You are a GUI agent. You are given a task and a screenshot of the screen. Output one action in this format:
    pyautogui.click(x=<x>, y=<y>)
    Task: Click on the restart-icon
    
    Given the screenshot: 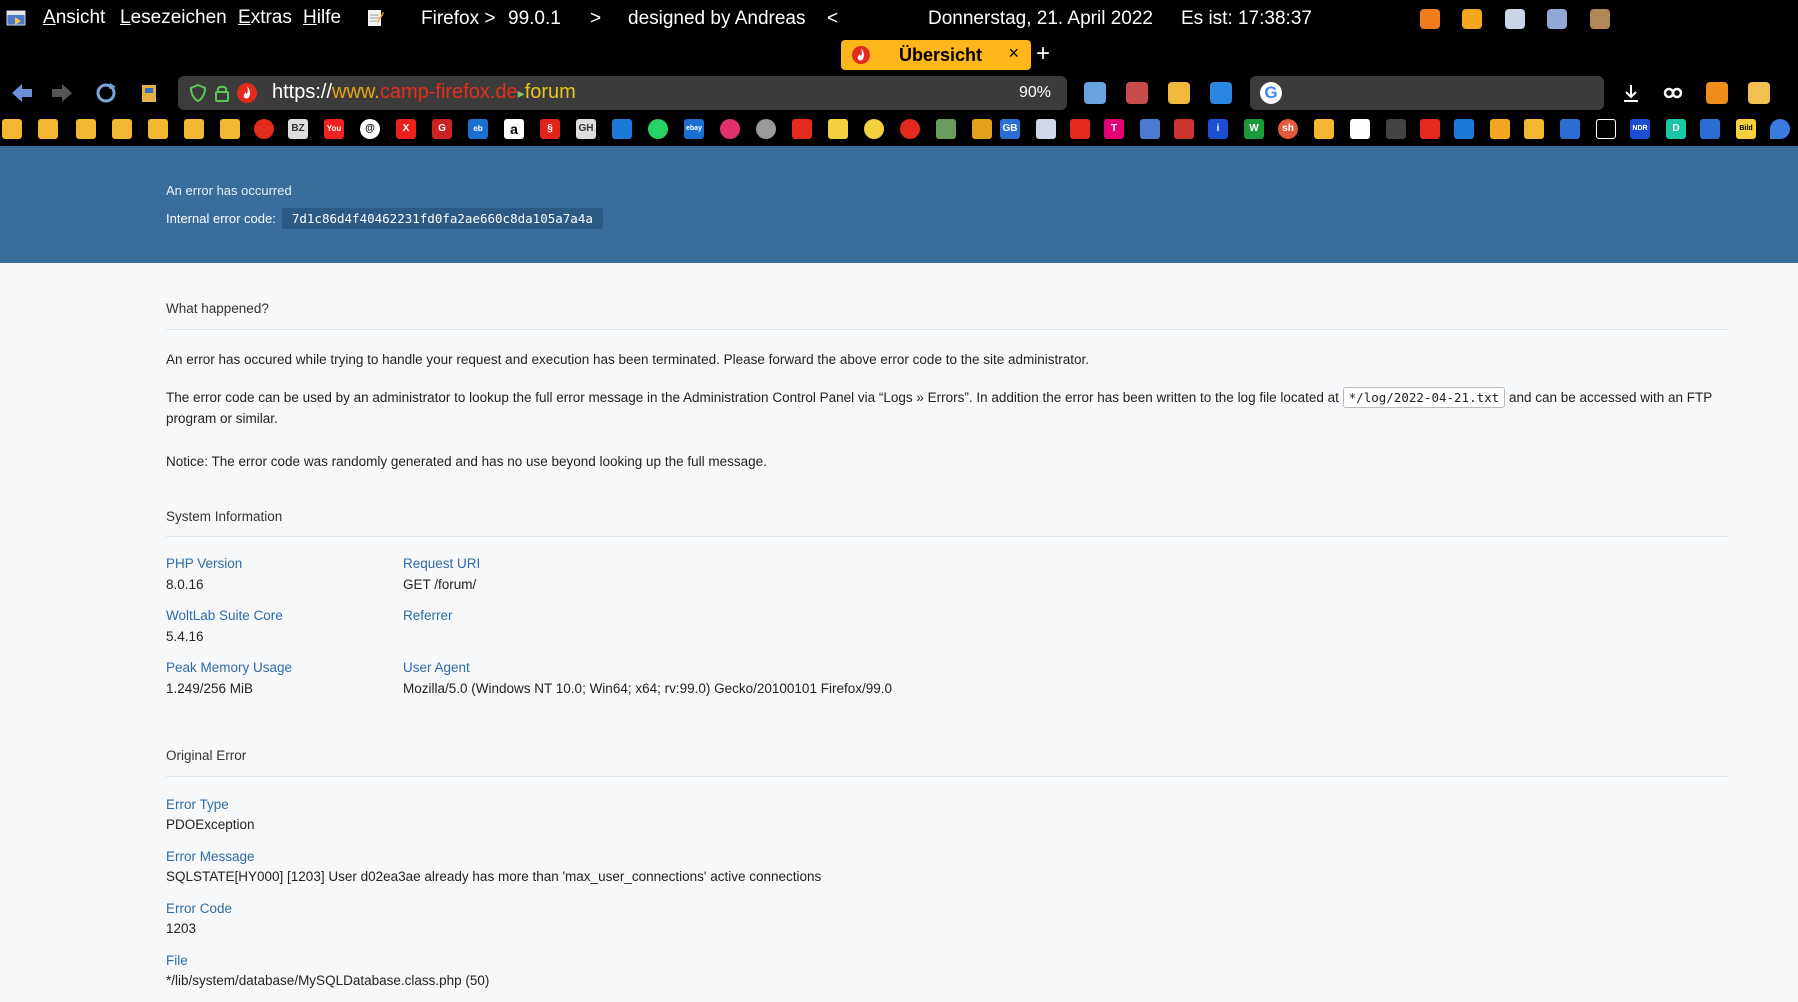 What is the action you would take?
    pyautogui.click(x=1430, y=19)
    